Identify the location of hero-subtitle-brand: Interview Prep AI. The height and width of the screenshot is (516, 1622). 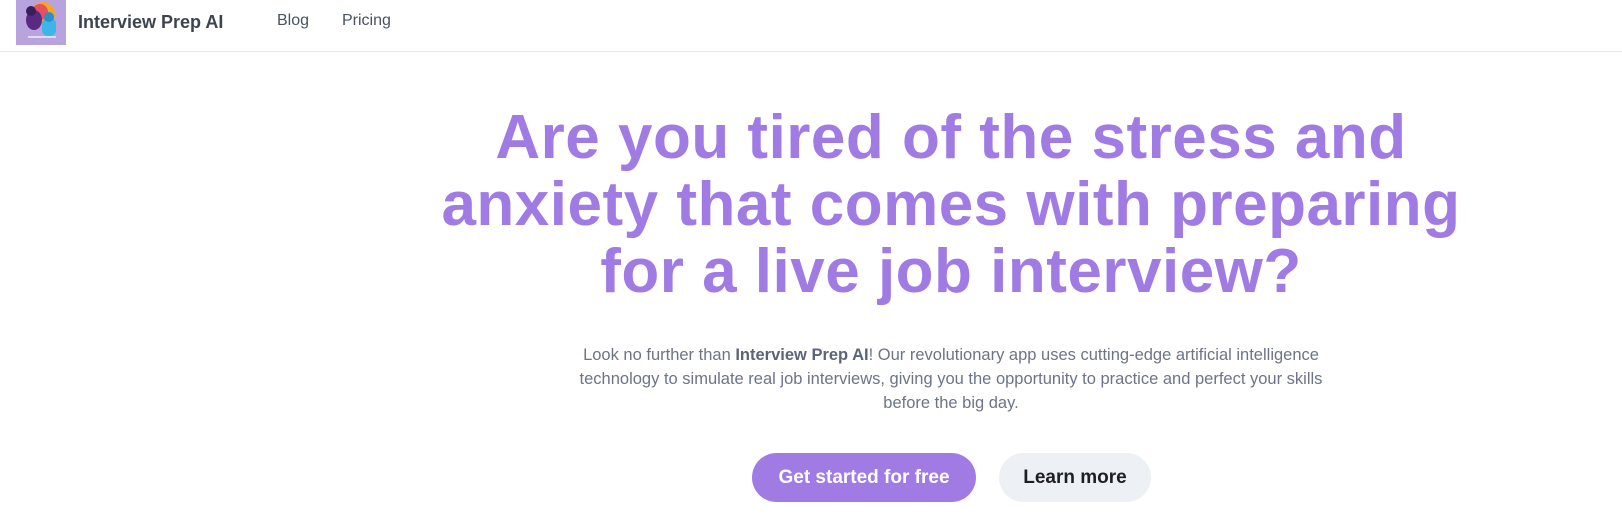
(802, 355).